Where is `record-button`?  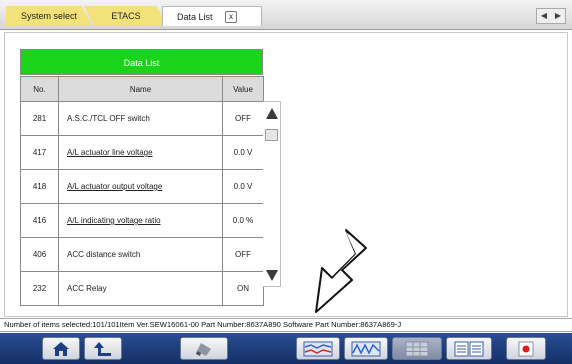 record-button is located at coordinates (526, 348).